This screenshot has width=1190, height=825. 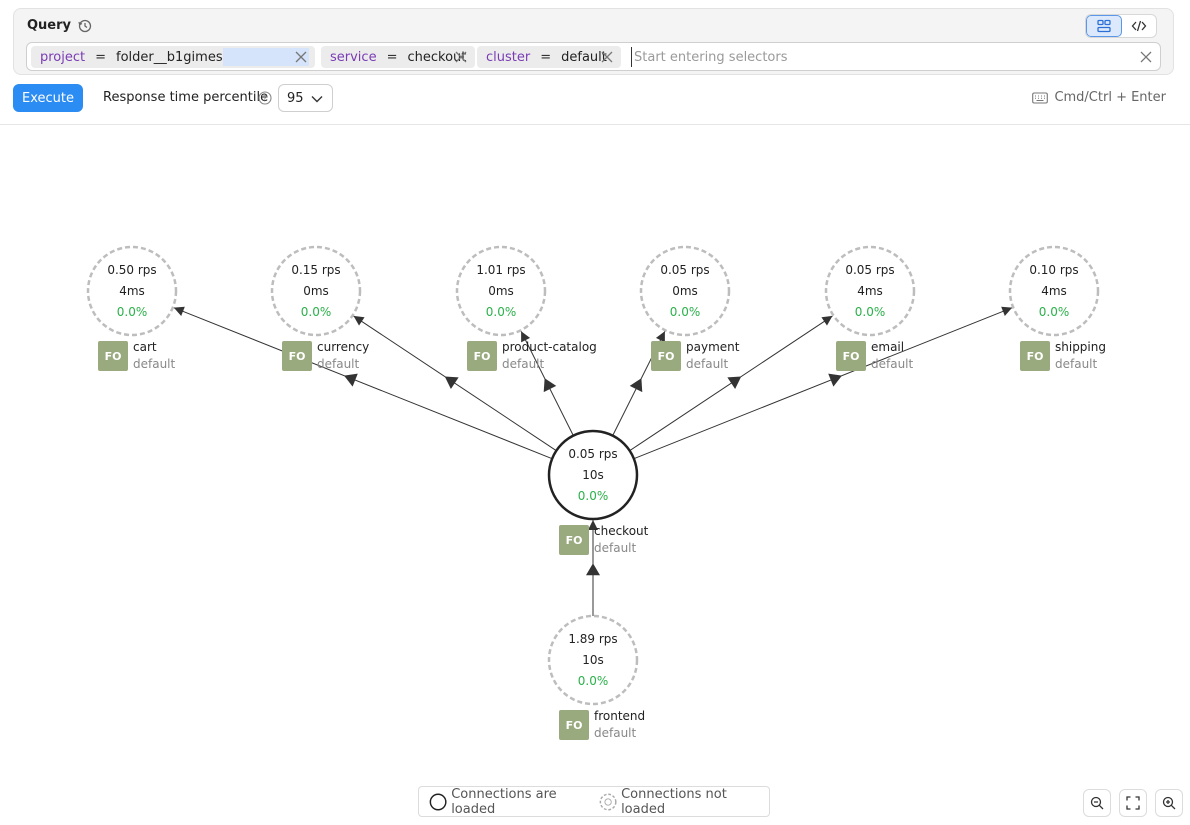 What do you see at coordinates (621, 531) in the screenshot?
I see `service-name: checkout` at bounding box center [621, 531].